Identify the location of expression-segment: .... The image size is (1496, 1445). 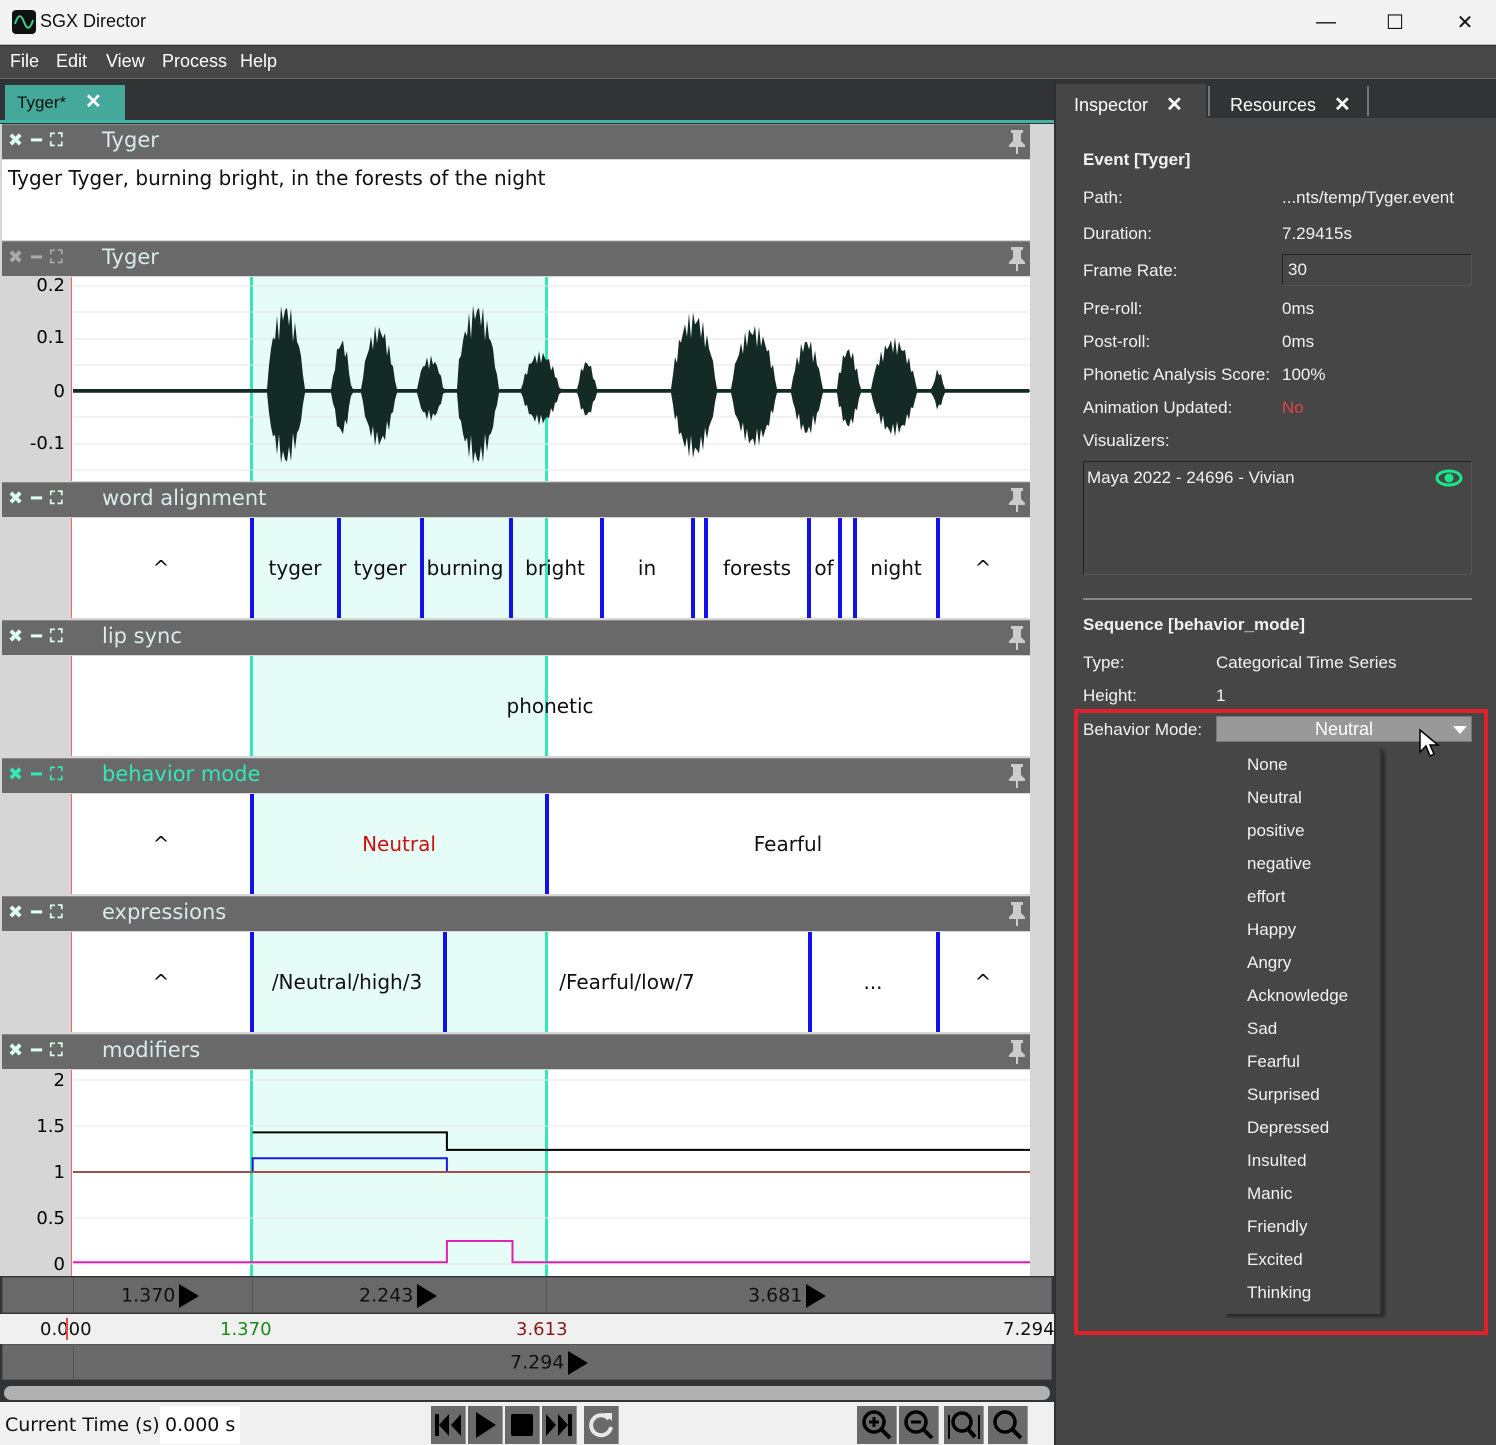
(872, 982).